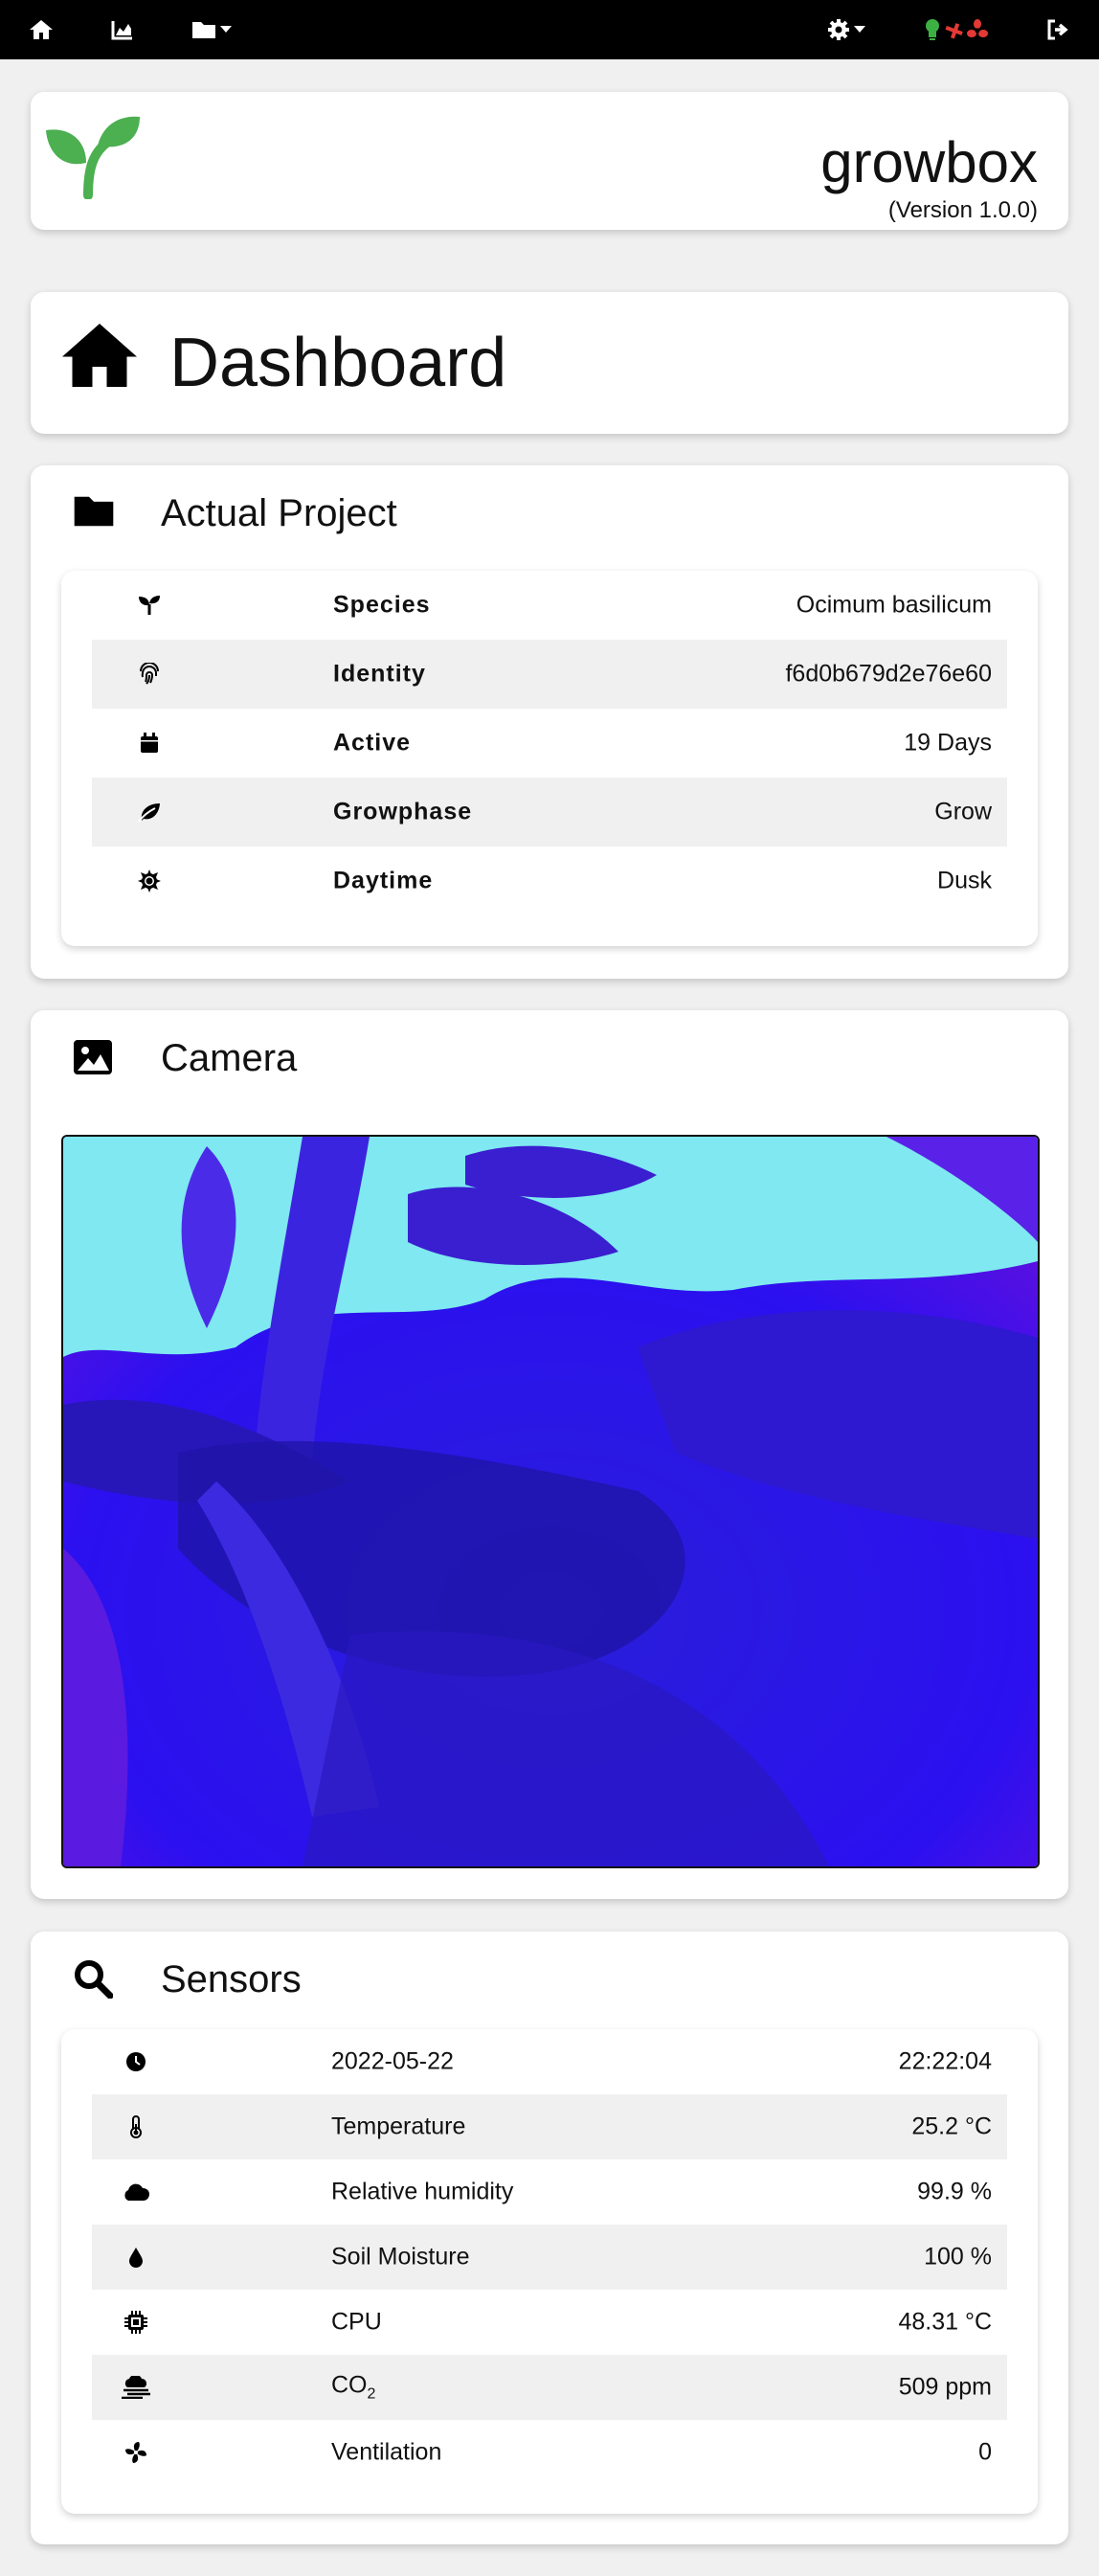 The width and height of the screenshot is (1099, 2576). What do you see at coordinates (379, 674) in the screenshot?
I see `row-label: Identity` at bounding box center [379, 674].